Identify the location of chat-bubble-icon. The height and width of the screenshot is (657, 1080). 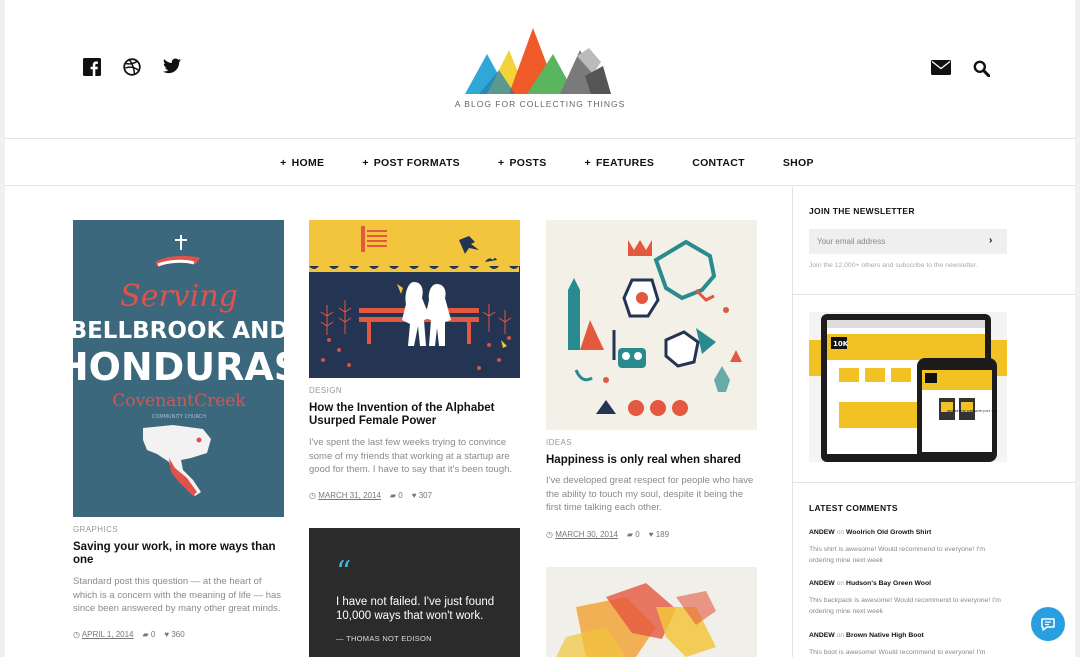
(1048, 624).